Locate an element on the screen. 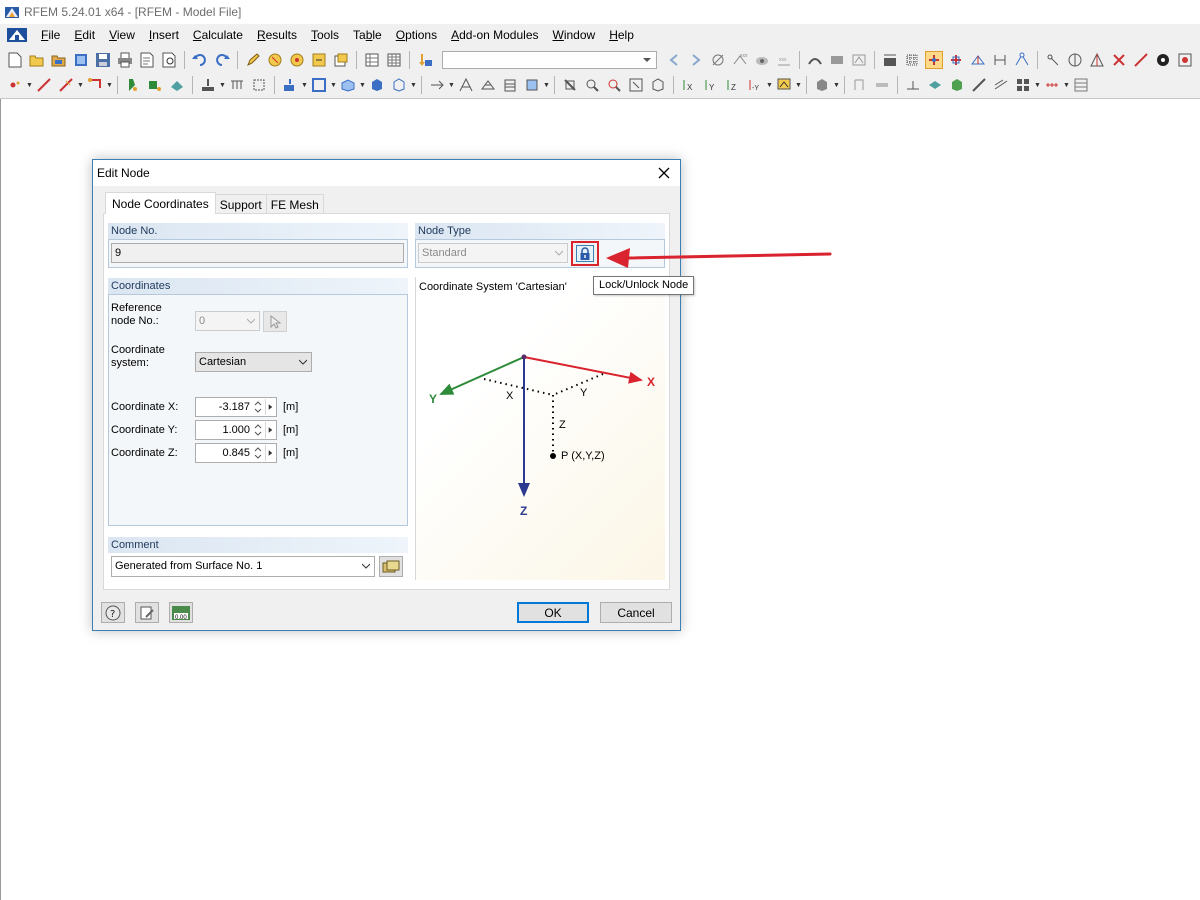 This screenshot has width=1200, height=900. view-y-icon: Y is located at coordinates (711, 85).